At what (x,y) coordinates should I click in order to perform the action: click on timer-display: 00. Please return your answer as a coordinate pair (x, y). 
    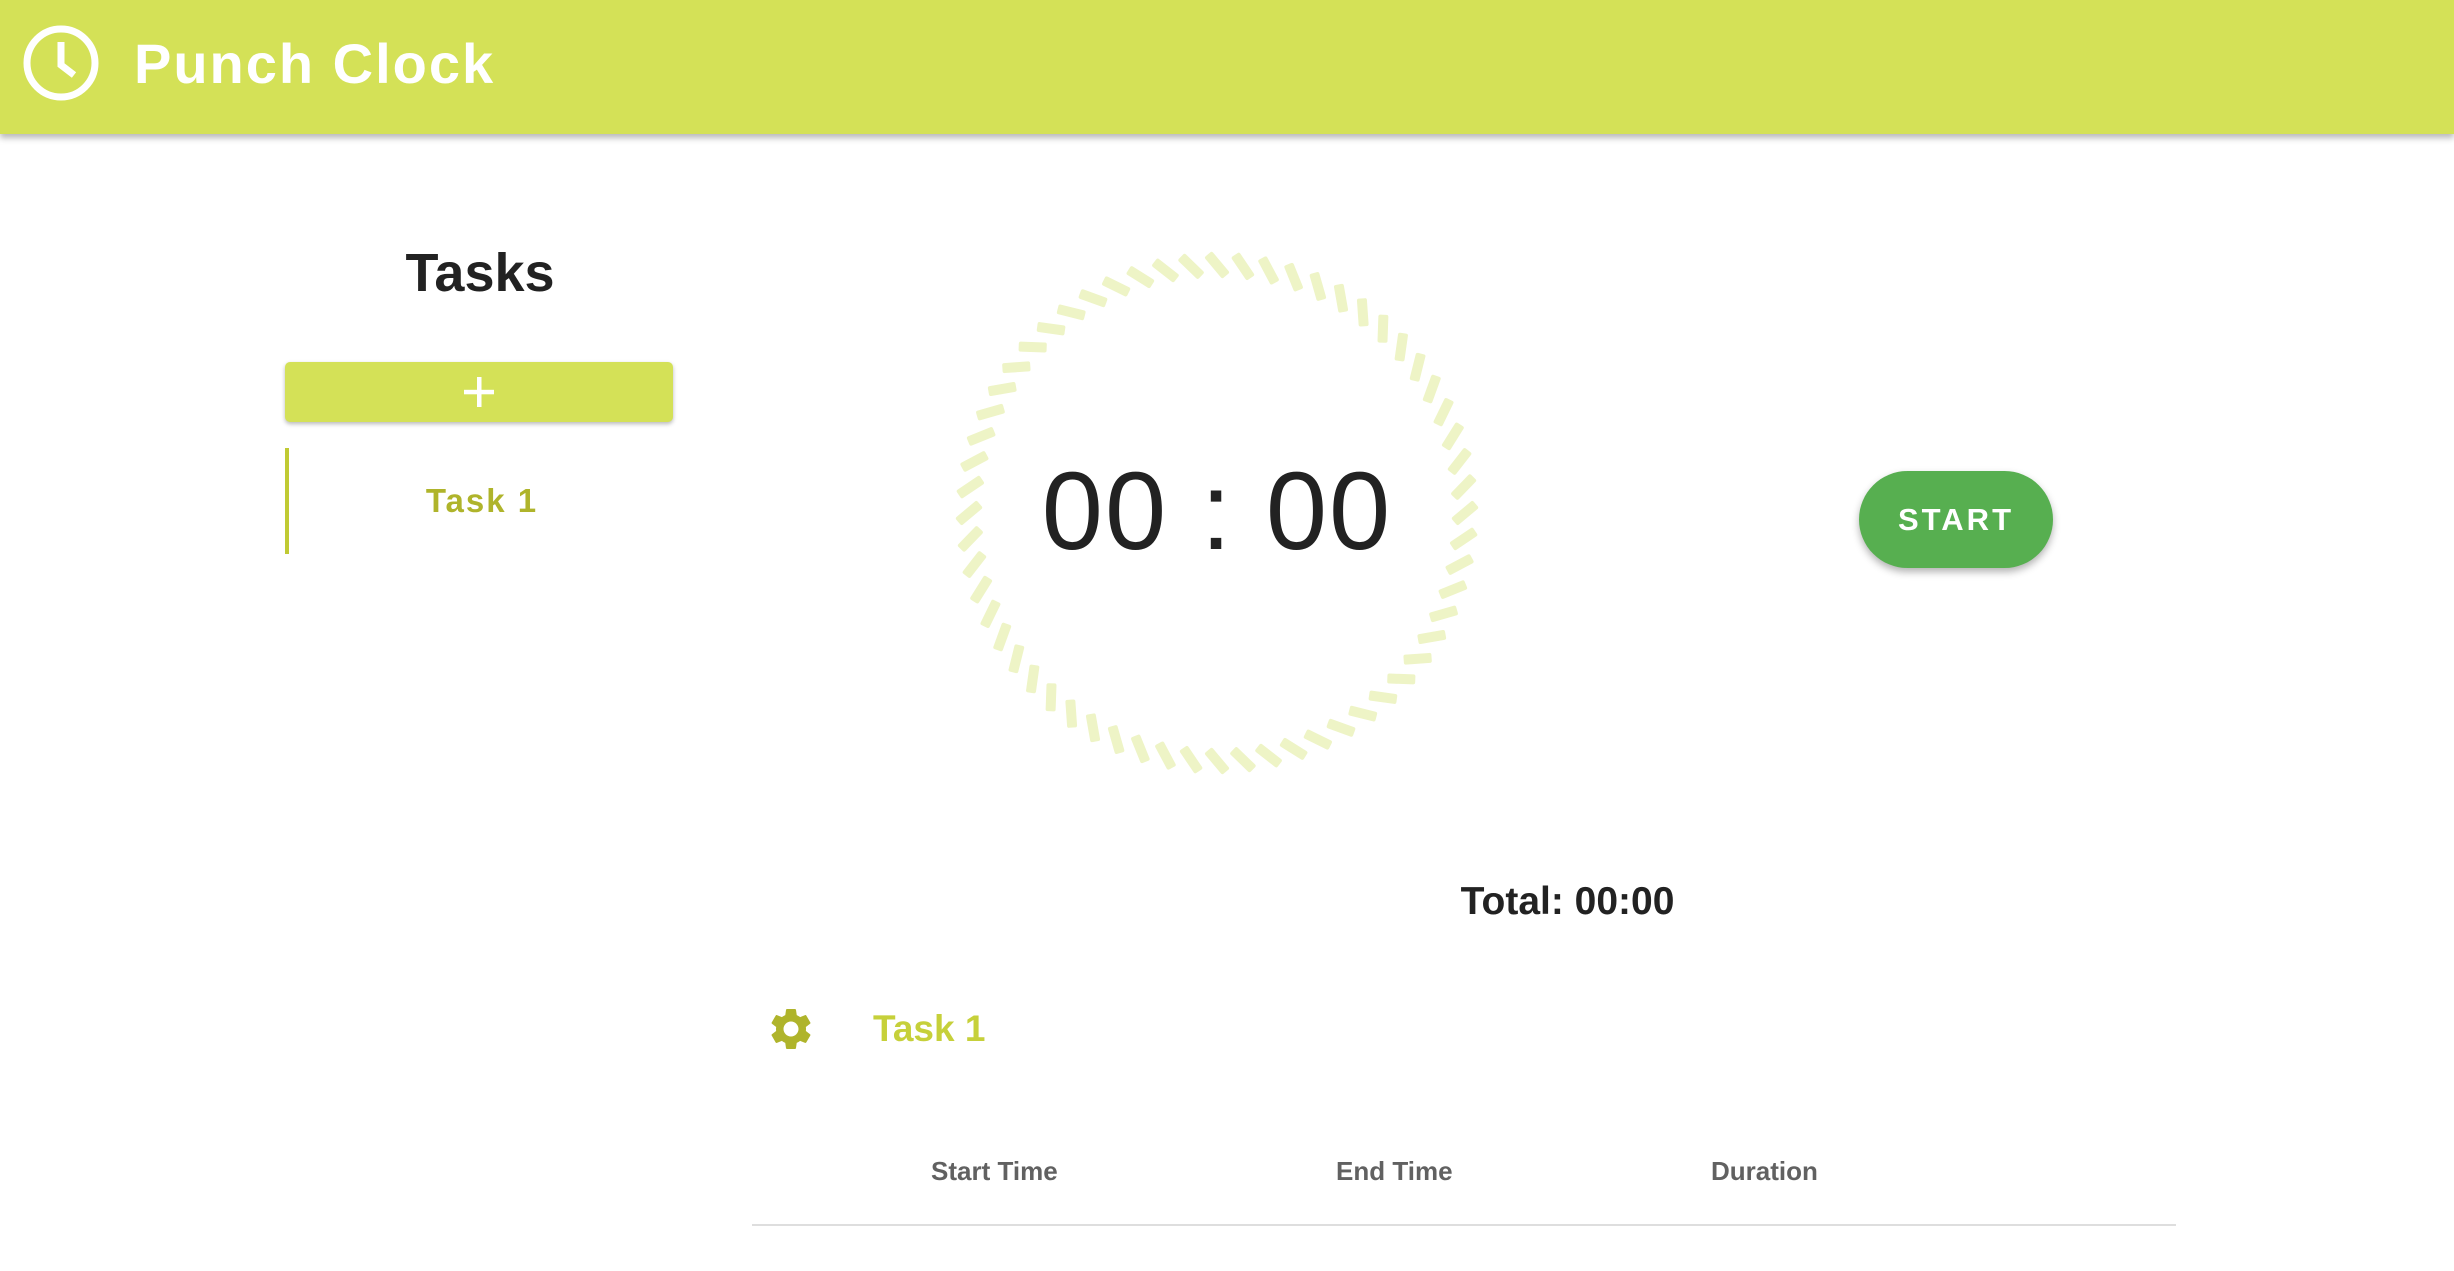
    Looking at the image, I should click on (1217, 511).